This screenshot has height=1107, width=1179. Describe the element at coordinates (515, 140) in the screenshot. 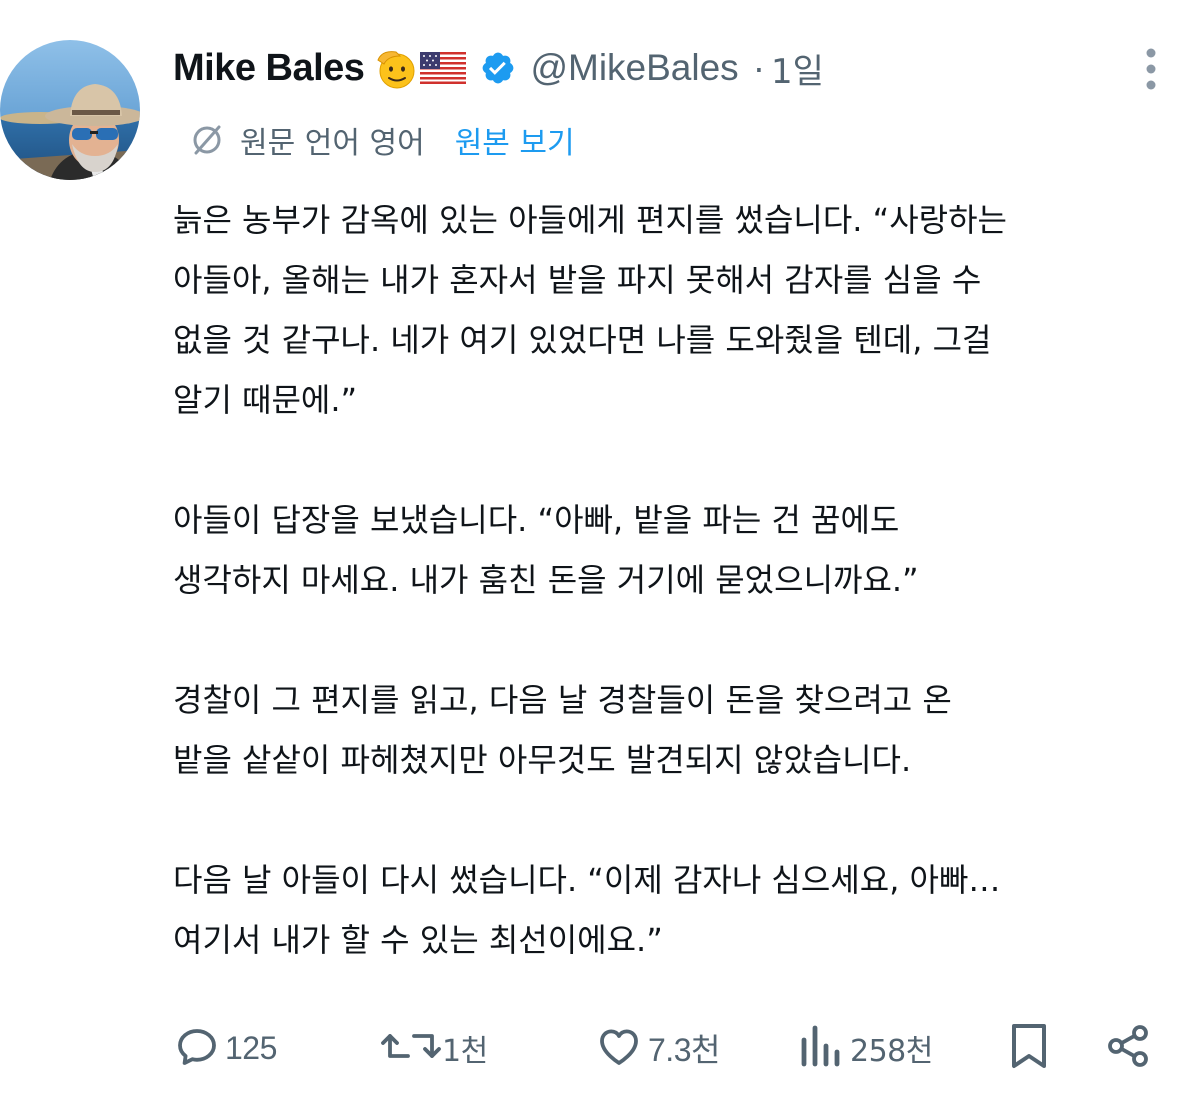

I see `view-original-link: 원본 보기` at that location.